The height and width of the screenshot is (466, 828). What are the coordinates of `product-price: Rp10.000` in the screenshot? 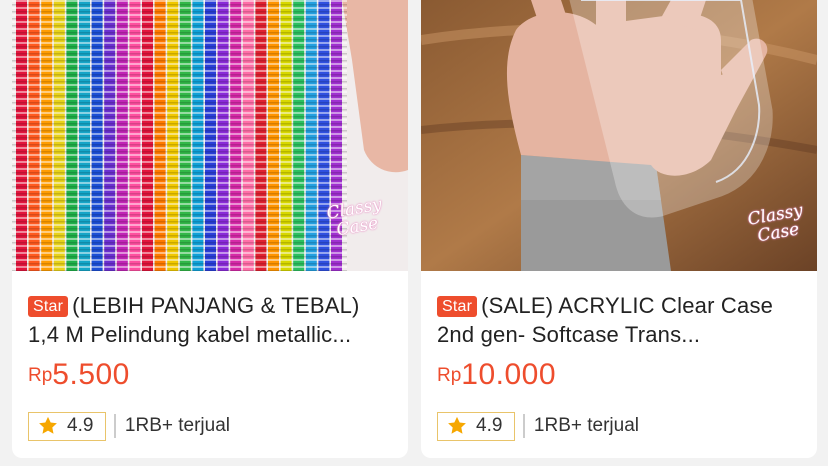 It's located at (496, 375).